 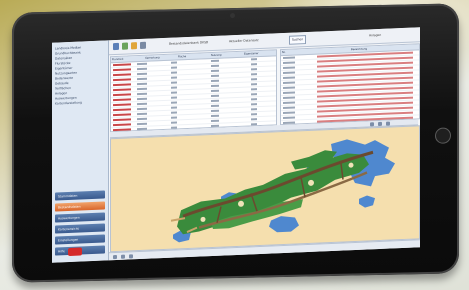 I want to click on zoom-in-icon, so click(x=372, y=123).